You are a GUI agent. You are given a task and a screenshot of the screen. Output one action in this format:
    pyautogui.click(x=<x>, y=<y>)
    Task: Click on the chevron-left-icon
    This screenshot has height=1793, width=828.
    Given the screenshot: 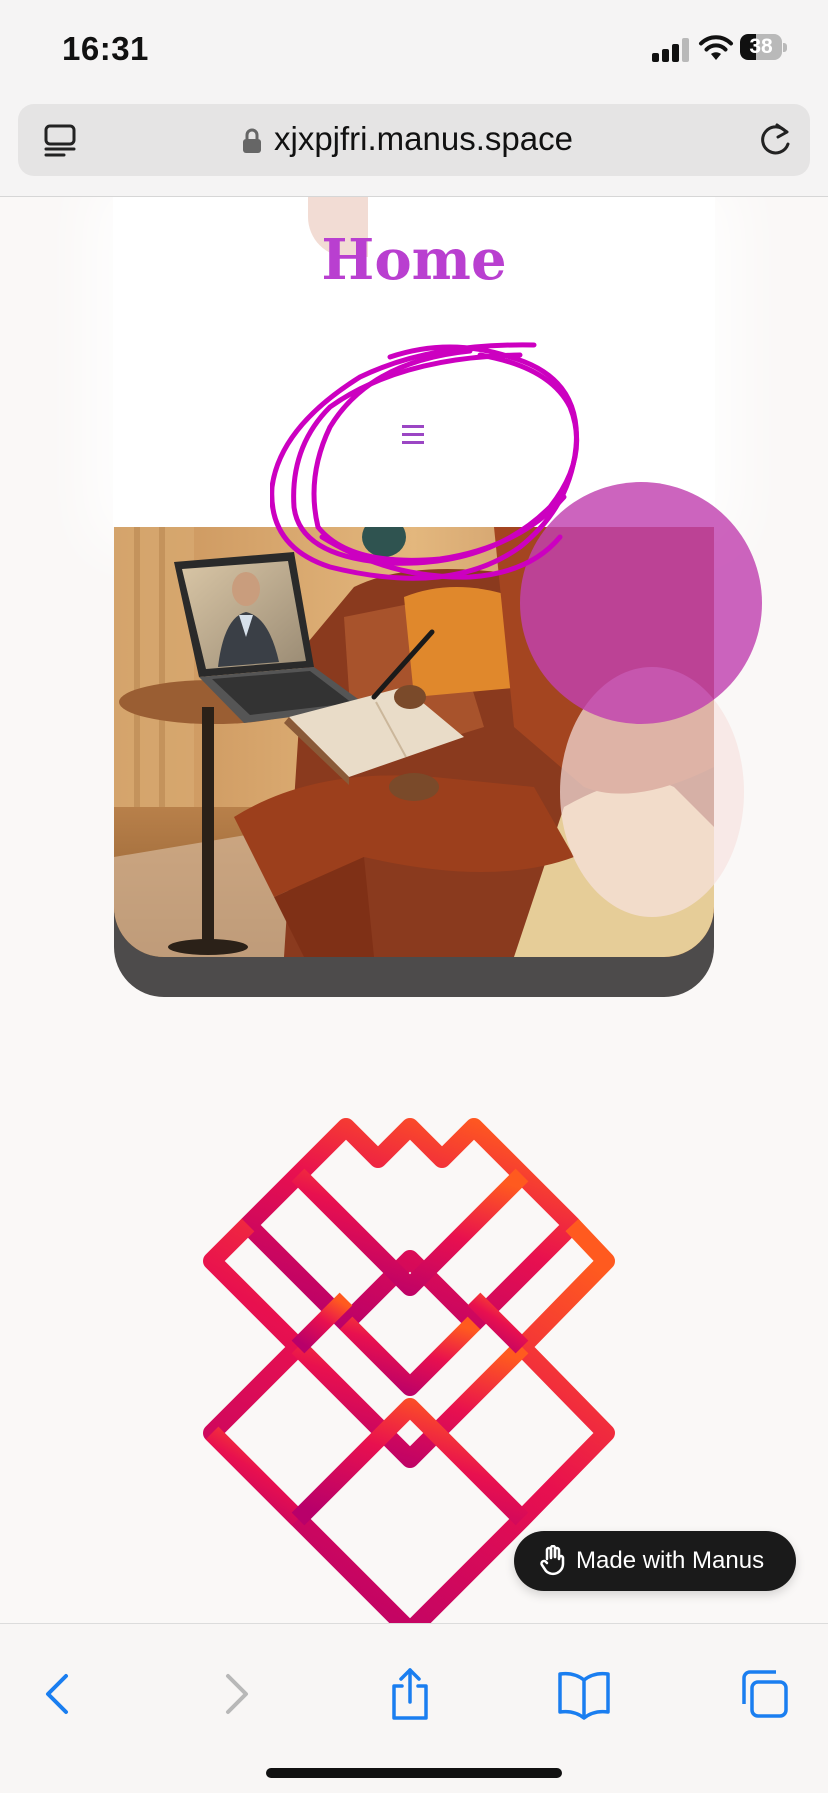 What is the action you would take?
    pyautogui.click(x=58, y=1694)
    